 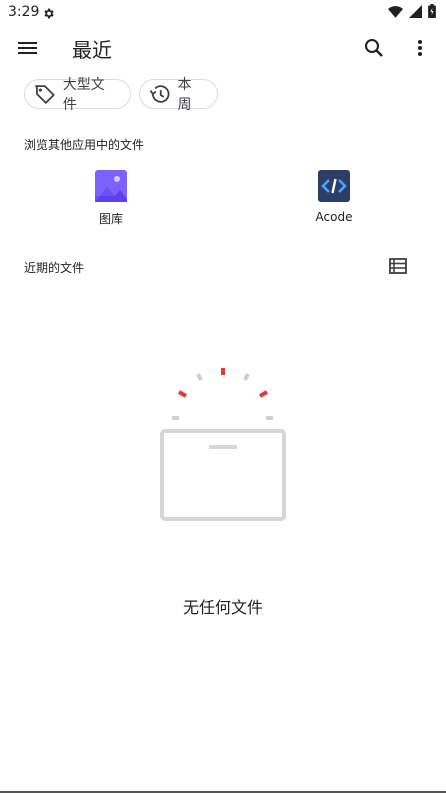 What do you see at coordinates (223, 12) in the screenshot?
I see `status-bar: 3:29` at bounding box center [223, 12].